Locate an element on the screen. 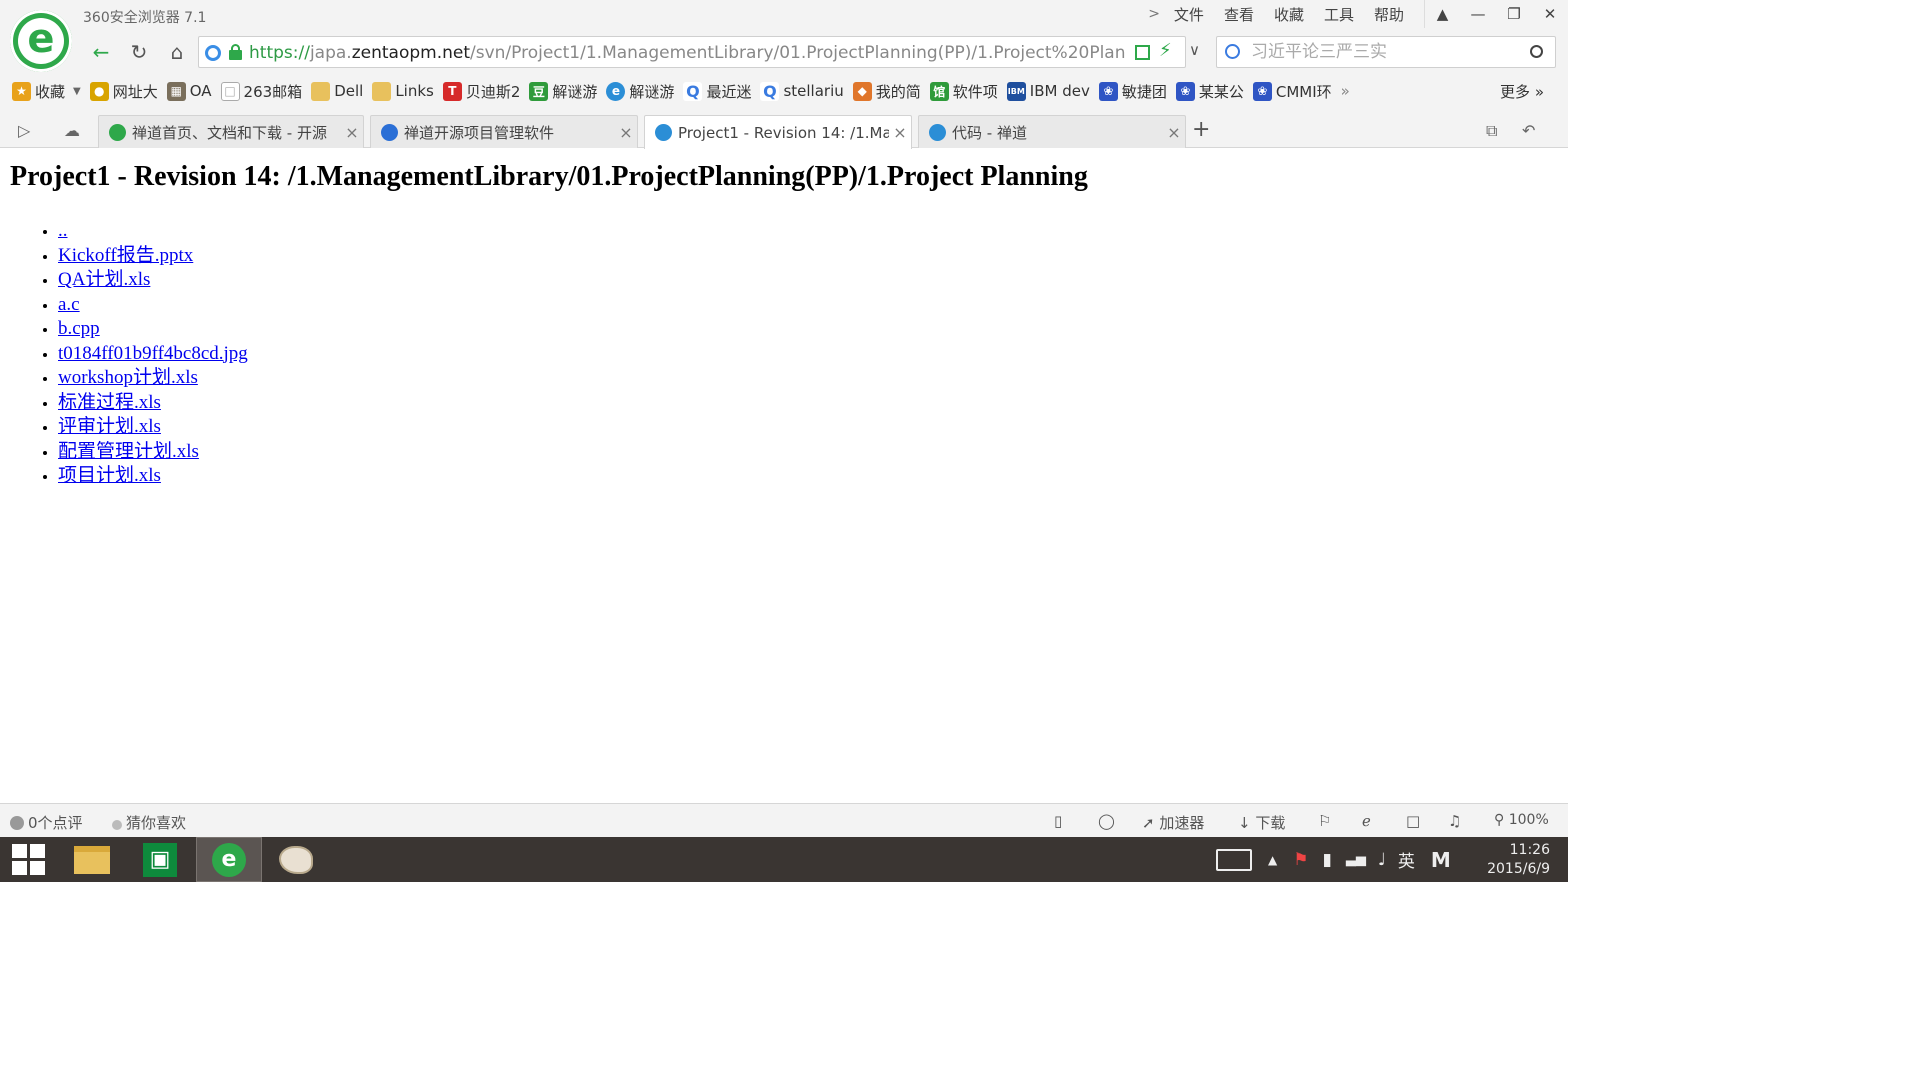 This screenshot has width=1920, height=1080. comments-status: 0个点评 is located at coordinates (46, 822).